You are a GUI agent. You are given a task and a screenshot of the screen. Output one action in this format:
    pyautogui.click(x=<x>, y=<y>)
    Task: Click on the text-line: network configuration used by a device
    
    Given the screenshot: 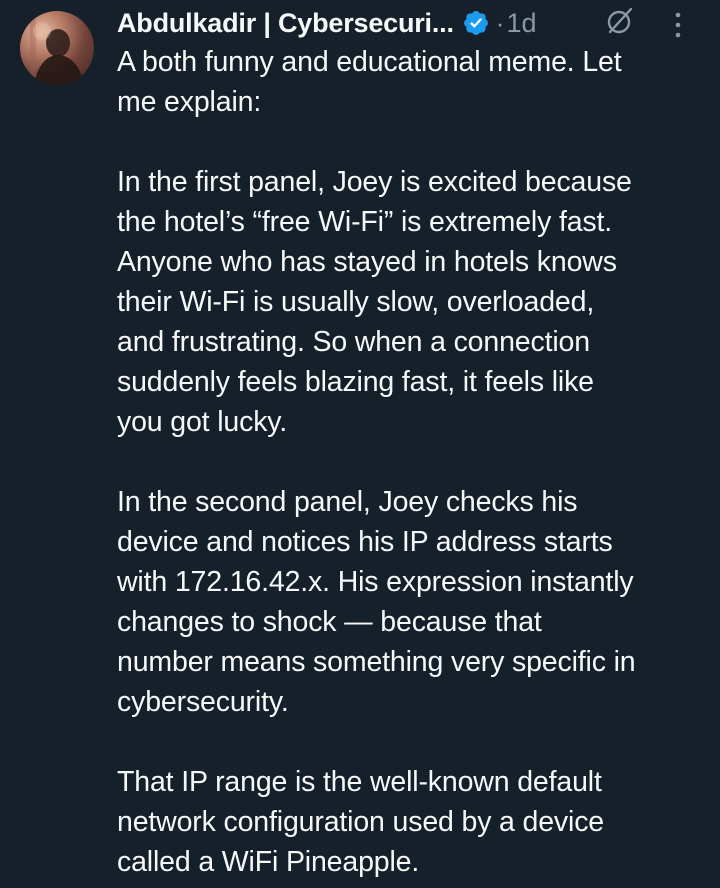 What is the action you would take?
    pyautogui.click(x=361, y=822)
    